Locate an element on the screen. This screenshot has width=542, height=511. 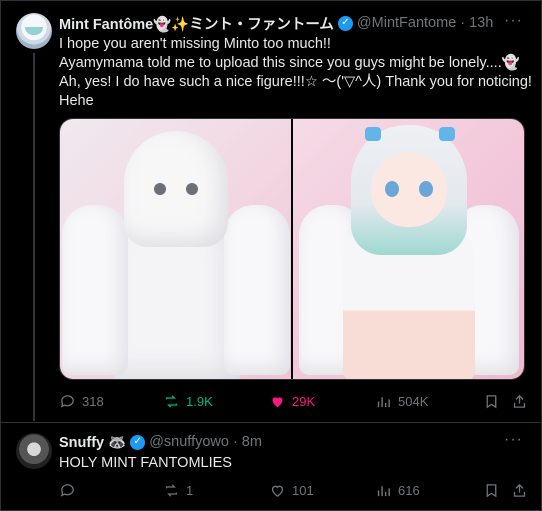
views-button: 504K is located at coordinates (401, 401).